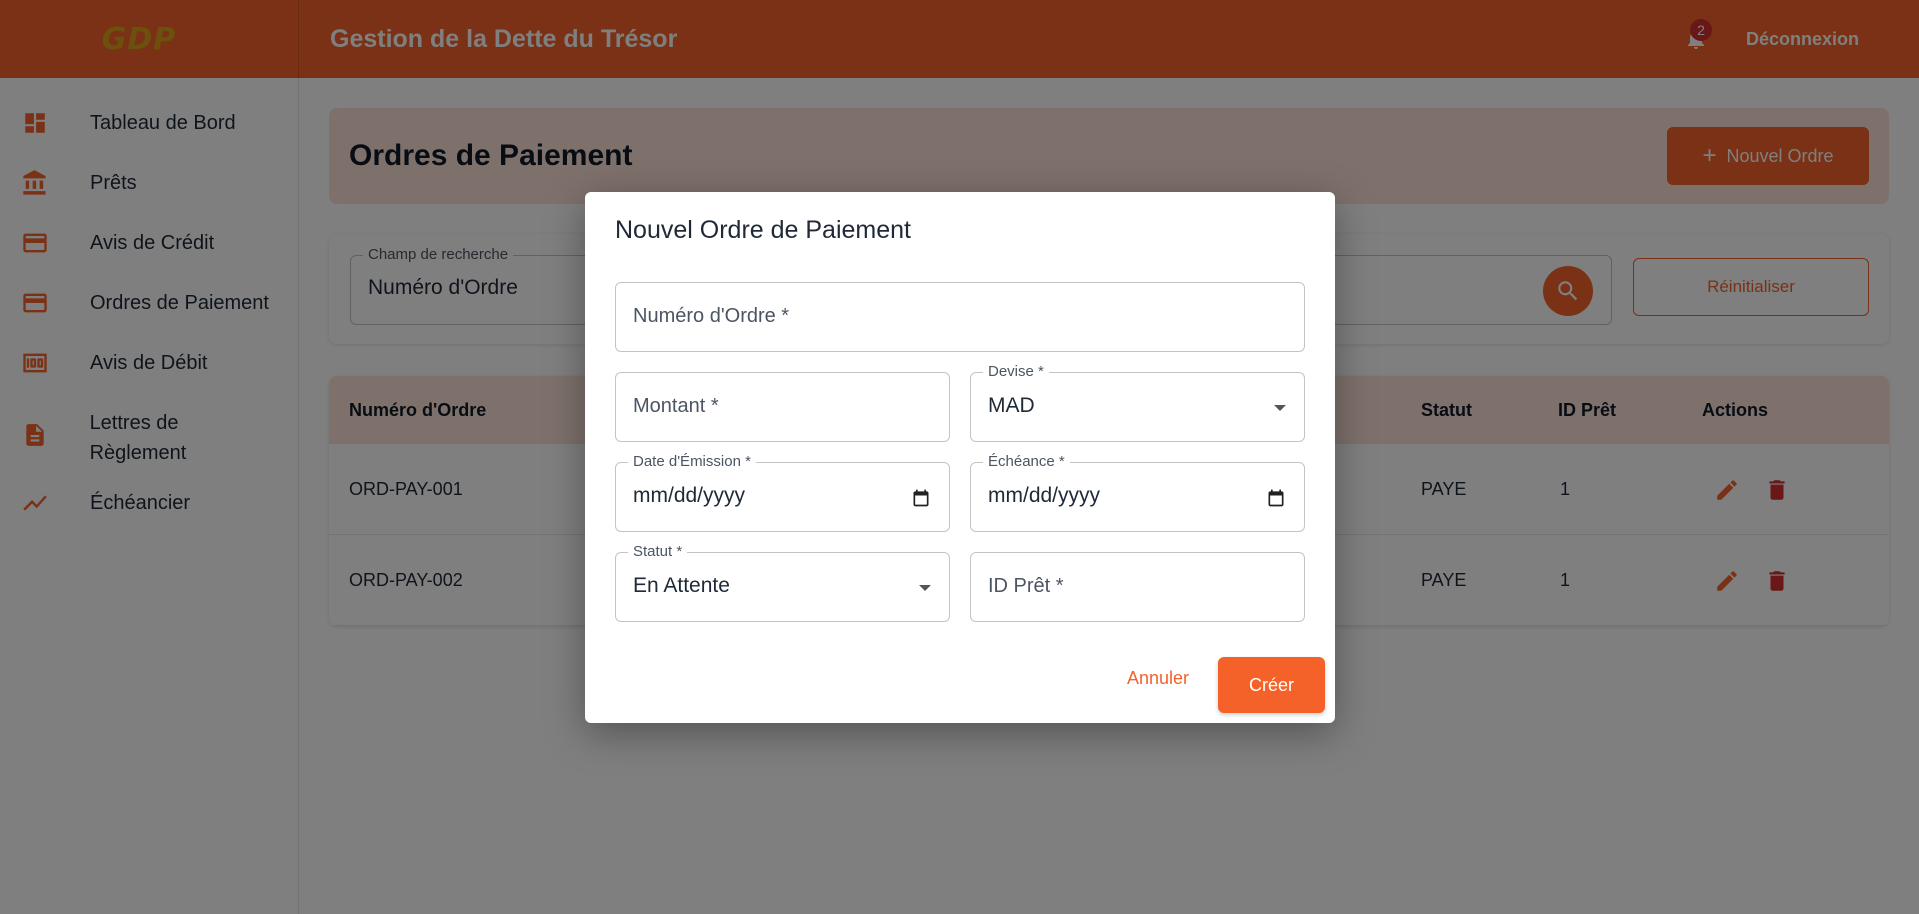 The image size is (1919, 914). Describe the element at coordinates (782, 582) in the screenshot. I see `statut-select: Statut * En Attente` at that location.